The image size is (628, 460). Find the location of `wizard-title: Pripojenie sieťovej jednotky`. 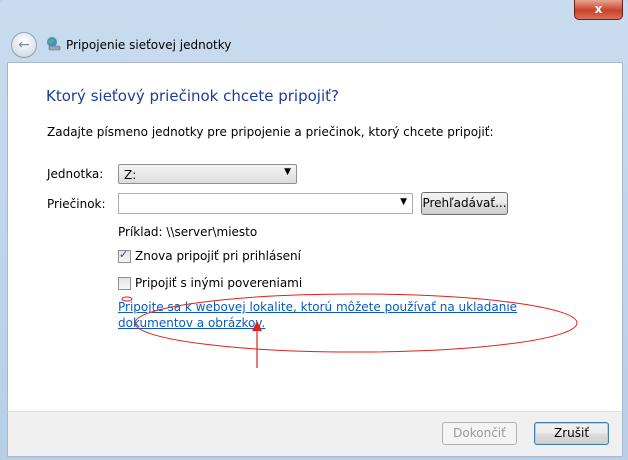

wizard-title: Pripojenie sieťovej jednotky is located at coordinates (149, 45).